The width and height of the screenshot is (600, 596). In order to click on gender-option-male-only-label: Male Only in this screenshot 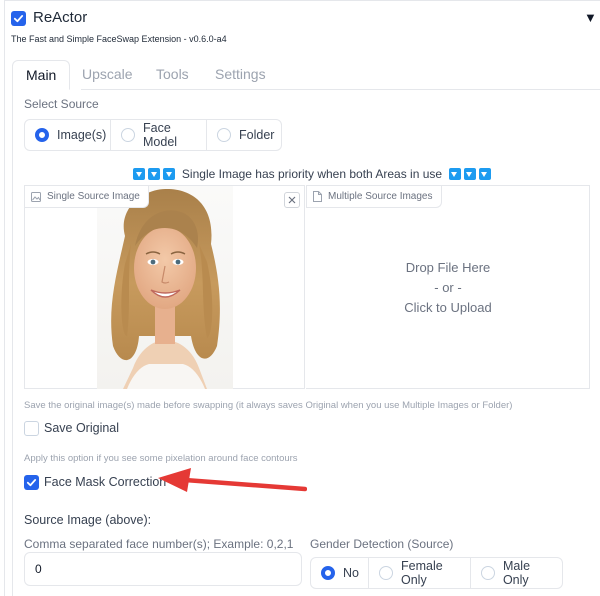, I will do `click(516, 573)`.